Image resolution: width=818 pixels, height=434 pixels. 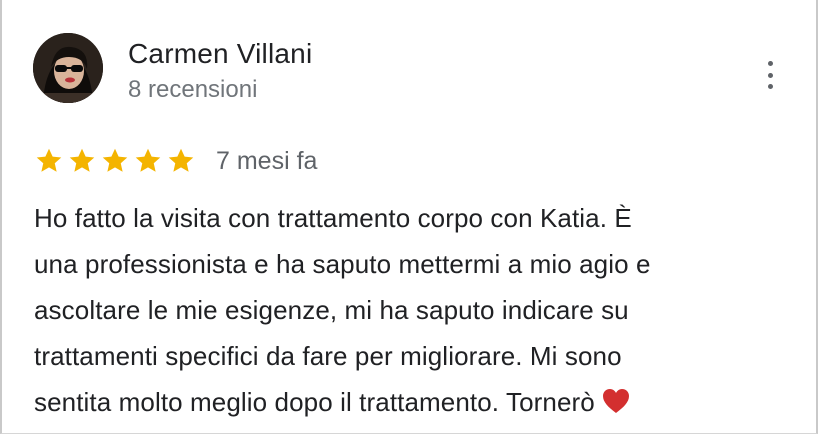 I want to click on more-vert-icon, so click(x=770, y=63).